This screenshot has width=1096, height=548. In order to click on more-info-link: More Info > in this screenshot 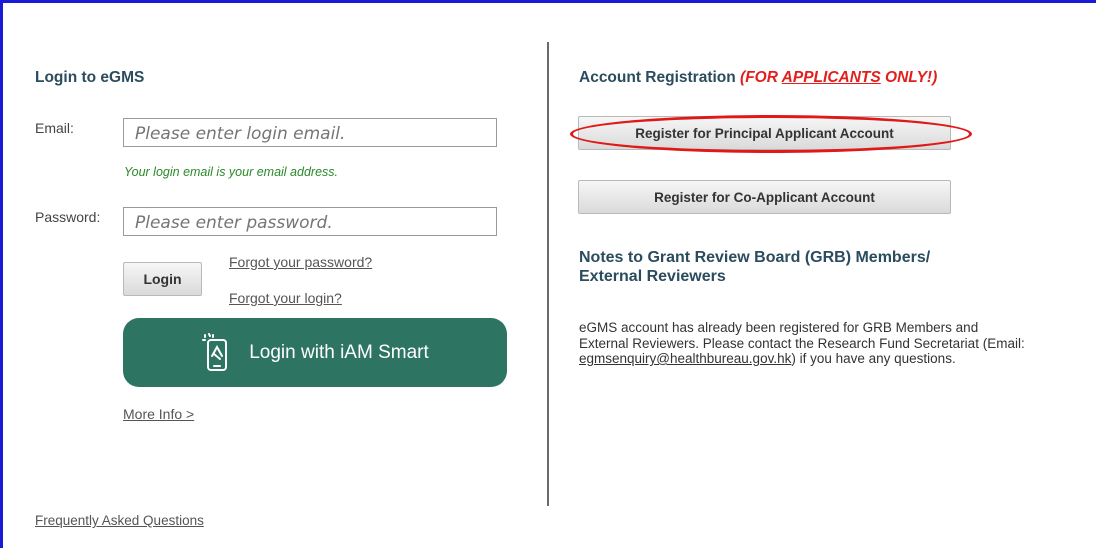, I will do `click(158, 414)`.